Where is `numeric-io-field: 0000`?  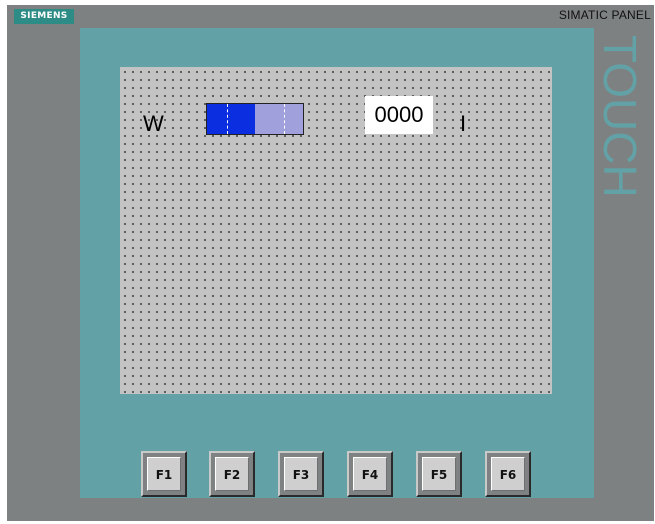 numeric-io-field: 0000 is located at coordinates (399, 115).